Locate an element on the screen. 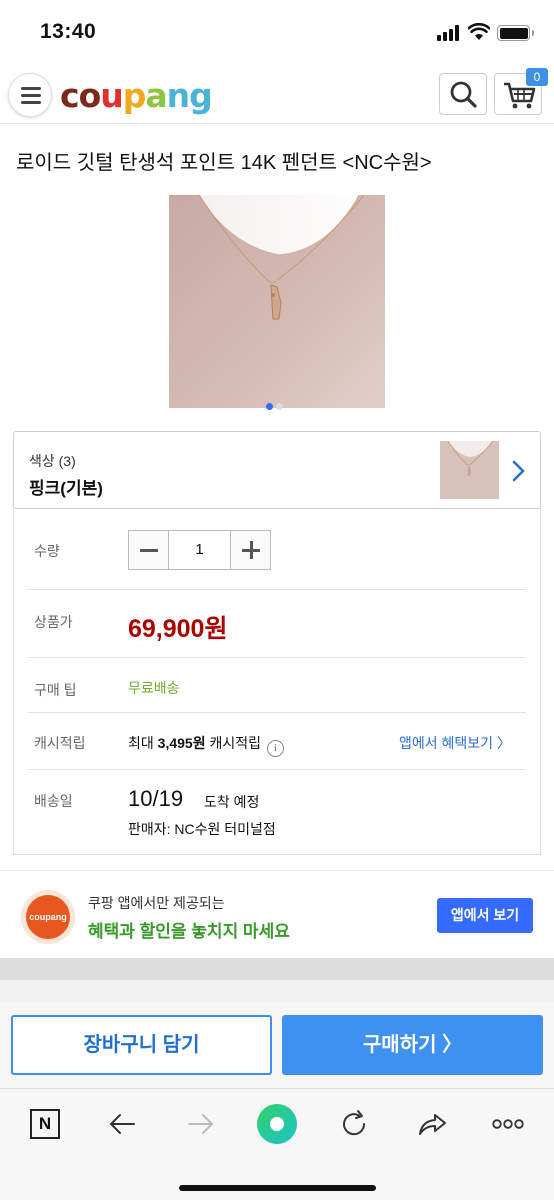 This screenshot has width=554, height=1200. quantity-value: 1 is located at coordinates (199, 550).